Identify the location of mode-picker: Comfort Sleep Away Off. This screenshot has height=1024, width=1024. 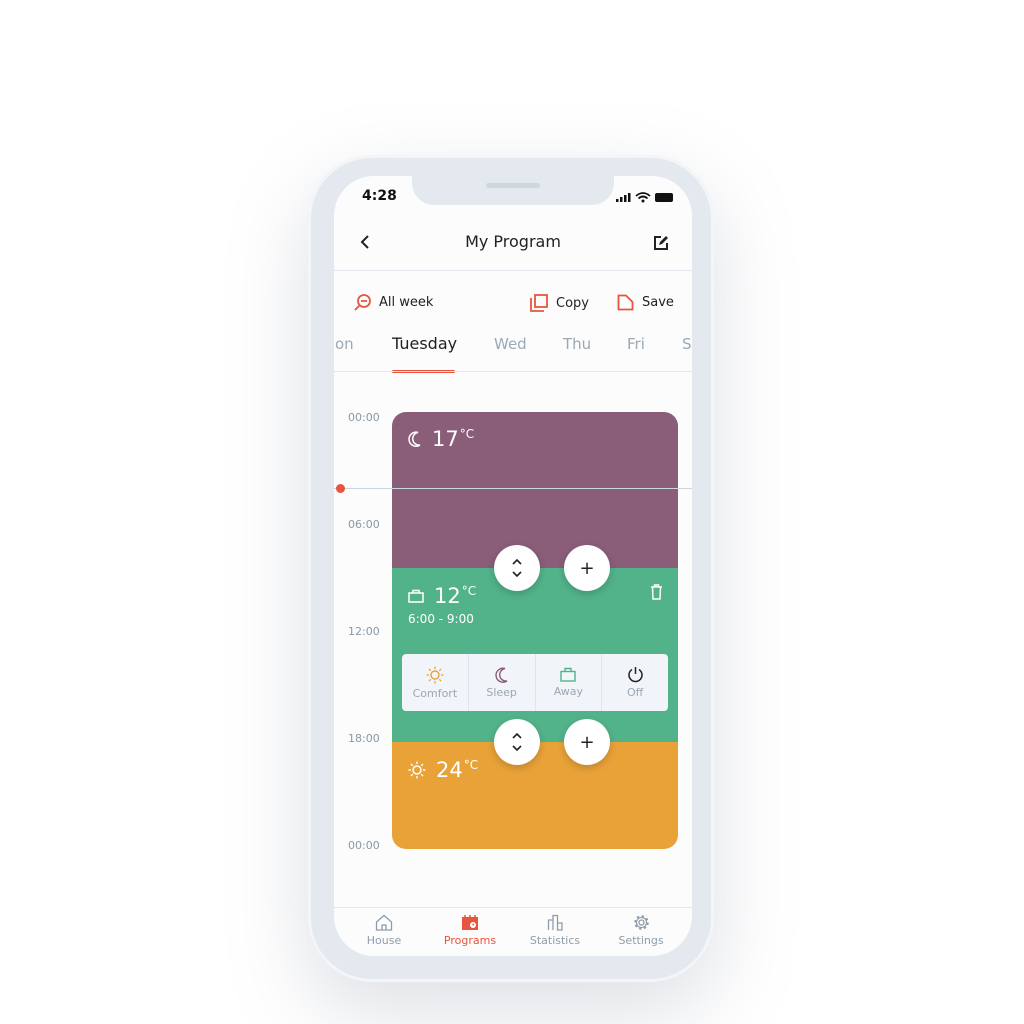
(535, 682).